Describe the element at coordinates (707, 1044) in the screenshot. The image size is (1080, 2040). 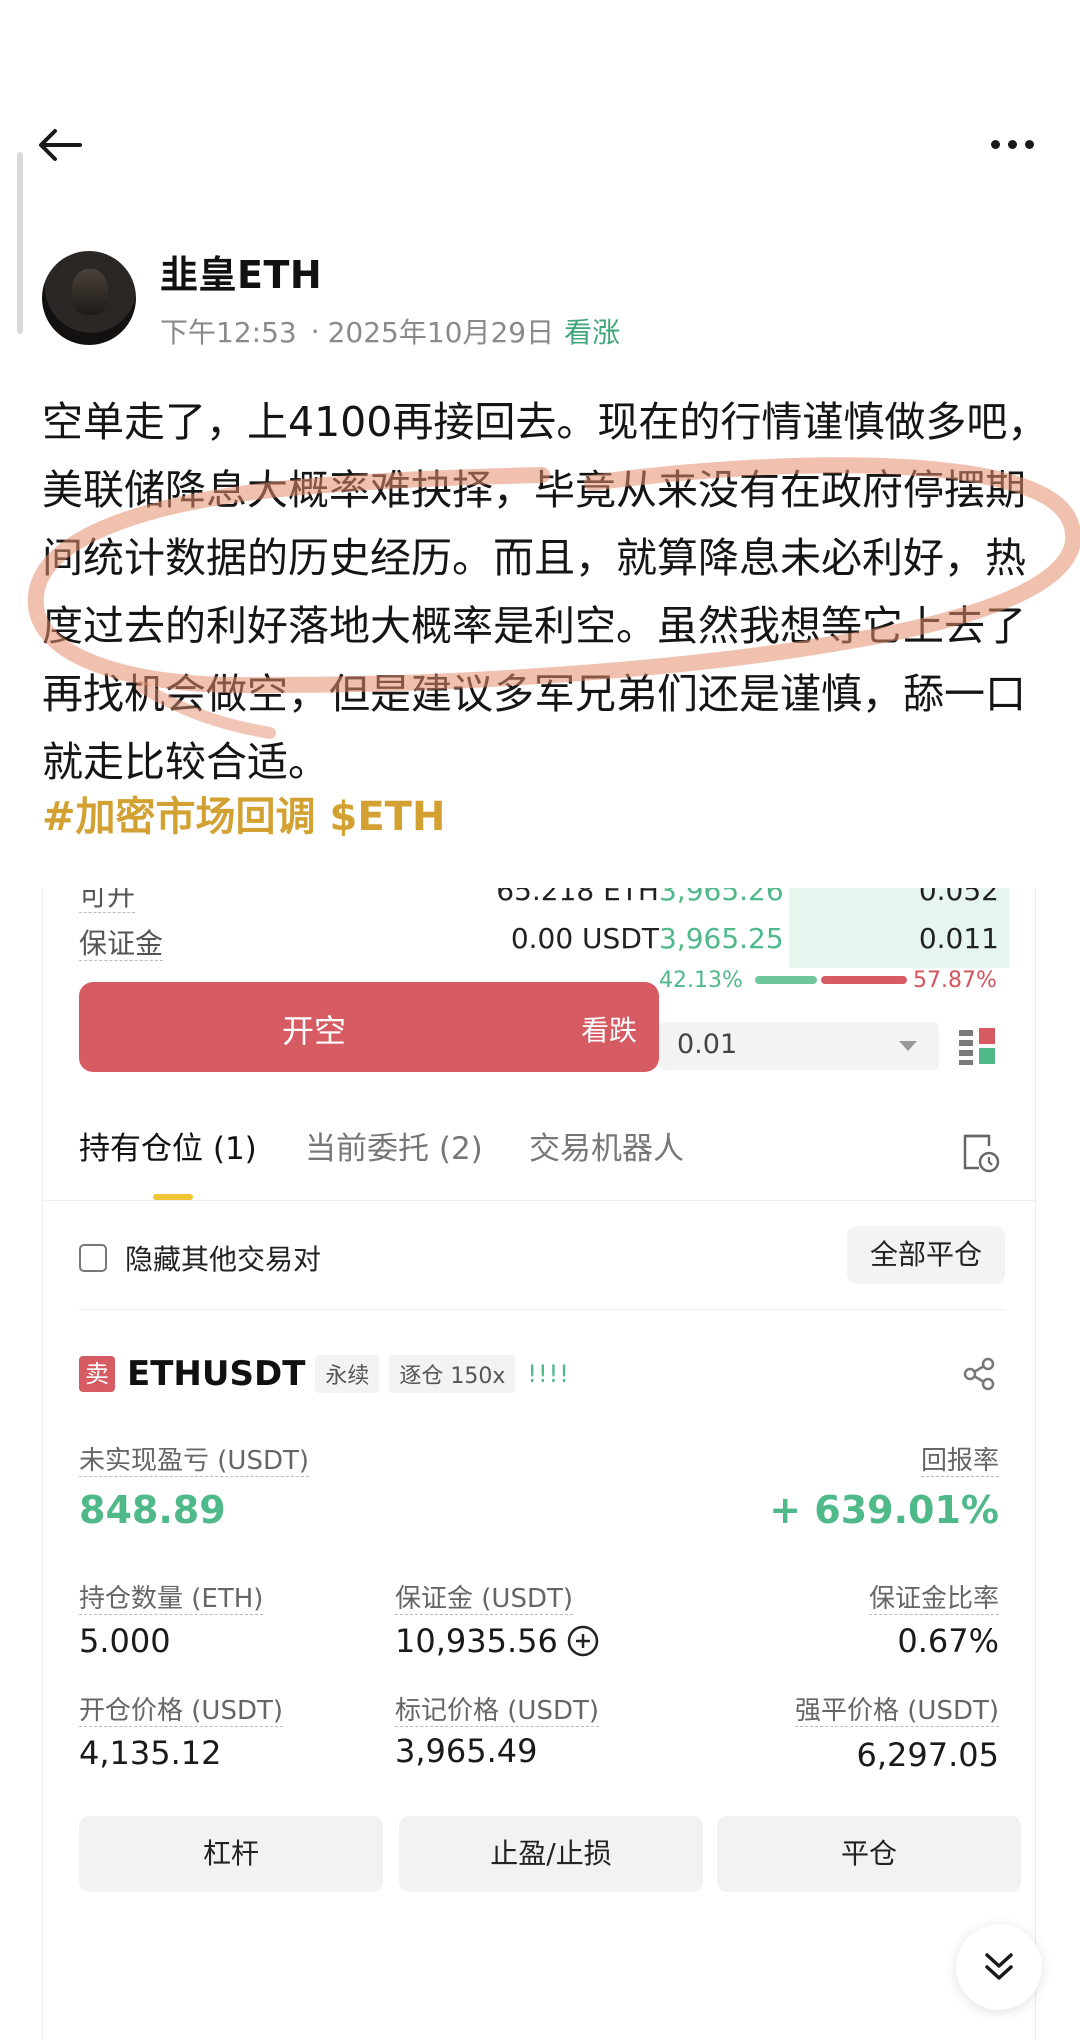
I see `price-step-value: 0.01` at that location.